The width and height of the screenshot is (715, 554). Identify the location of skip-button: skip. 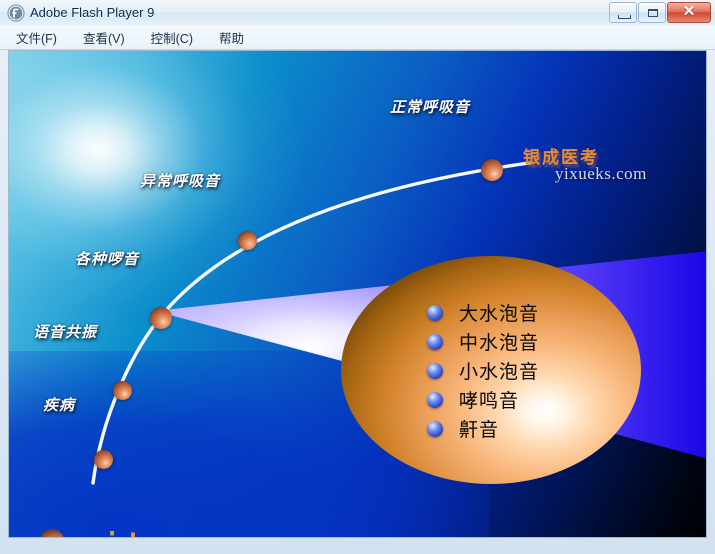
(96, 533).